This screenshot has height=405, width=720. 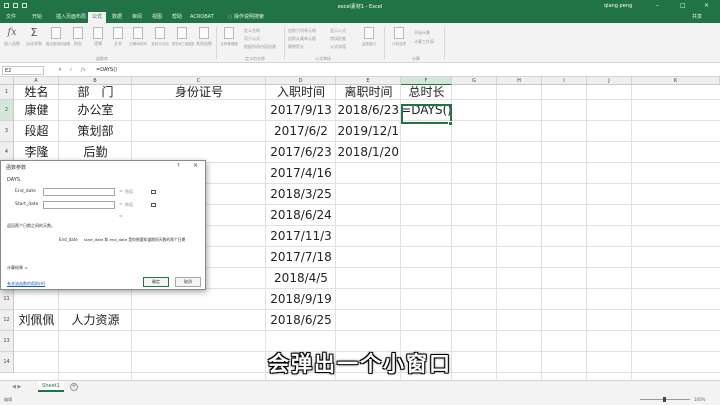 What do you see at coordinates (34, 37) in the screenshot?
I see `autosum-button: Σ 自动求和` at bounding box center [34, 37].